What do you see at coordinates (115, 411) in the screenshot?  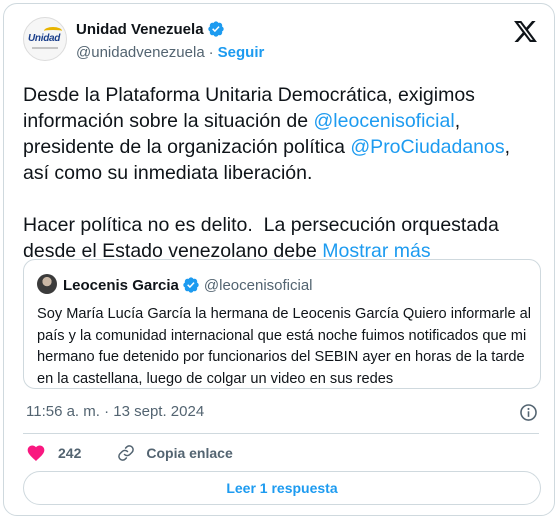 I see `tweet-timestamp: 11:56 a. m. · 13 sept. 2024` at bounding box center [115, 411].